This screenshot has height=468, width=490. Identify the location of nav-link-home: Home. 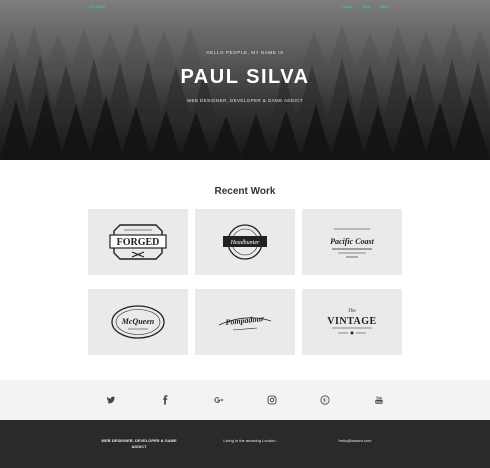
(347, 6).